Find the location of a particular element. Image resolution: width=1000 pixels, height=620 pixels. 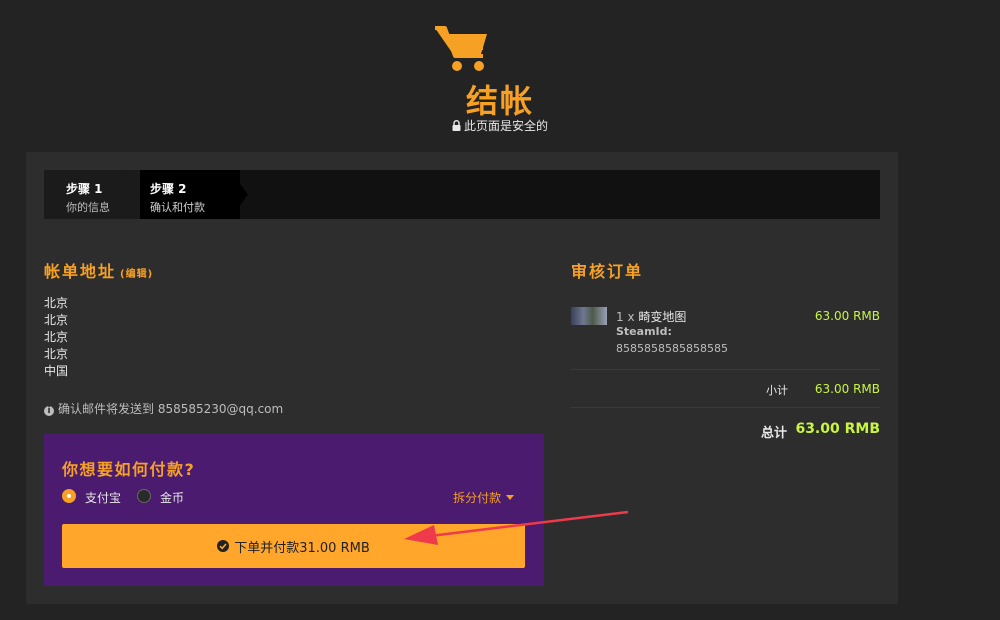

split-payment-link: 拆分付款 is located at coordinates (483, 497).